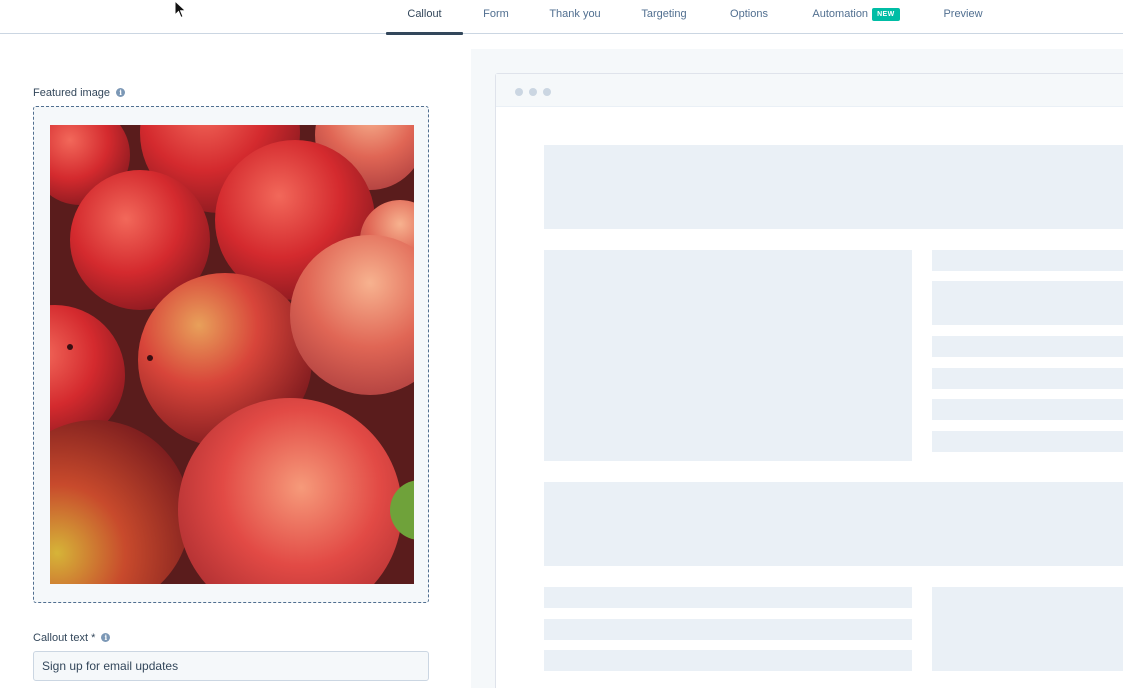 Image resolution: width=1123 pixels, height=688 pixels. I want to click on callout-text-label: Callout text * i, so click(72, 638).